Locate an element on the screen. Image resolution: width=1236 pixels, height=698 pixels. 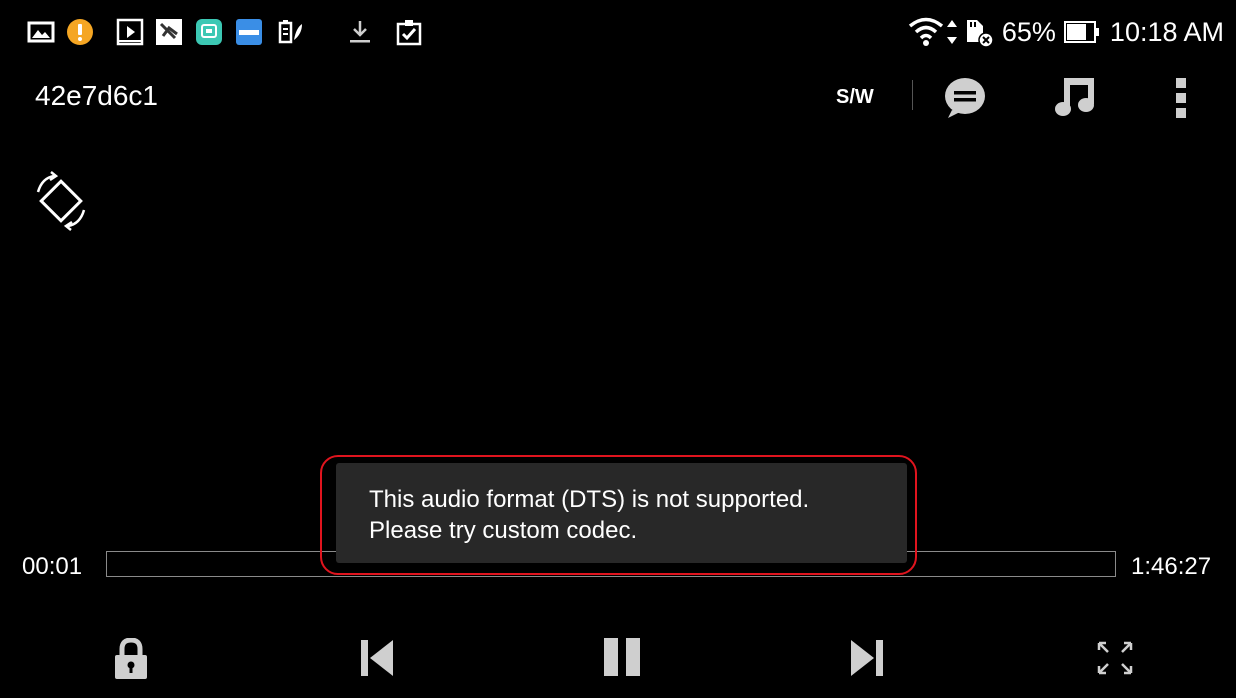
more-options-icon is located at coordinates (1181, 98).